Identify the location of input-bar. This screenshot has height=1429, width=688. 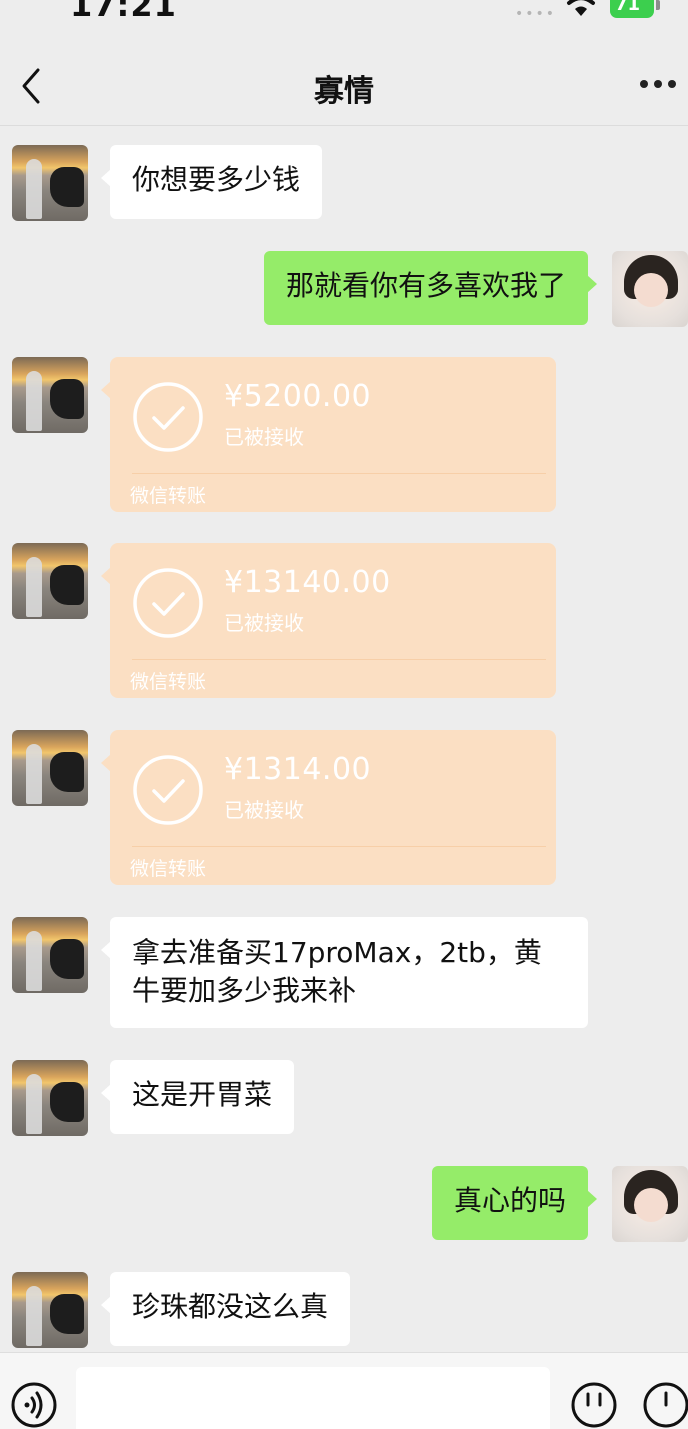
(344, 1390).